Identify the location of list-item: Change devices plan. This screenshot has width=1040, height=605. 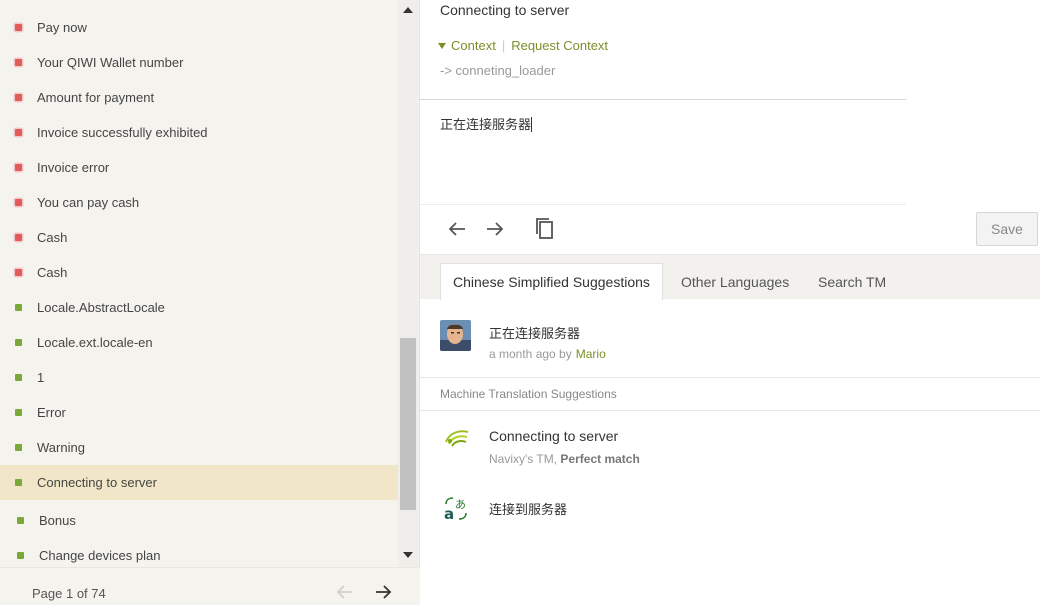
(199, 552).